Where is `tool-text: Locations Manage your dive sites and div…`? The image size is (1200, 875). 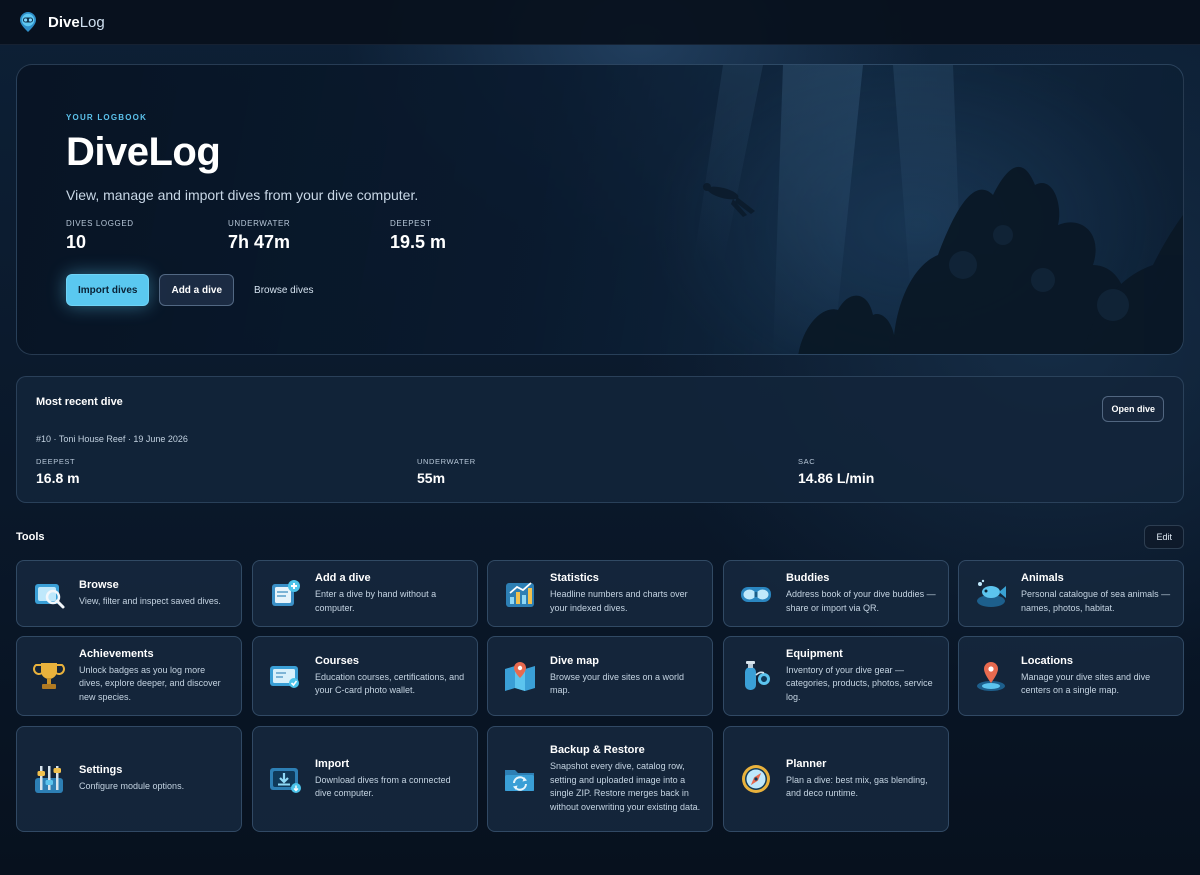 tool-text: Locations Manage your dive sites and div… is located at coordinates (1097, 676).